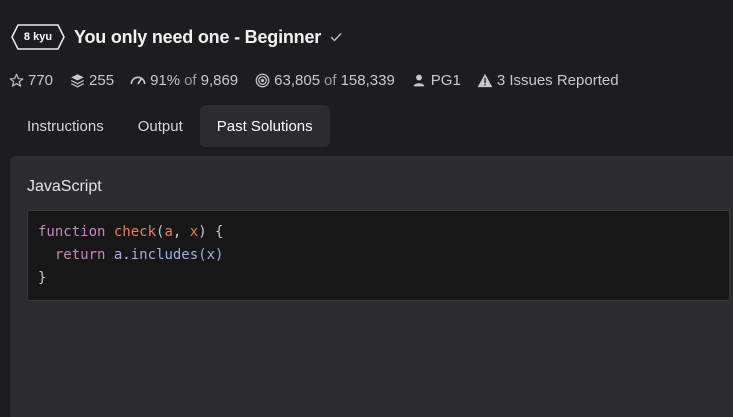  What do you see at coordinates (165, 80) in the screenshot?
I see `satisfaction-value: 91%` at bounding box center [165, 80].